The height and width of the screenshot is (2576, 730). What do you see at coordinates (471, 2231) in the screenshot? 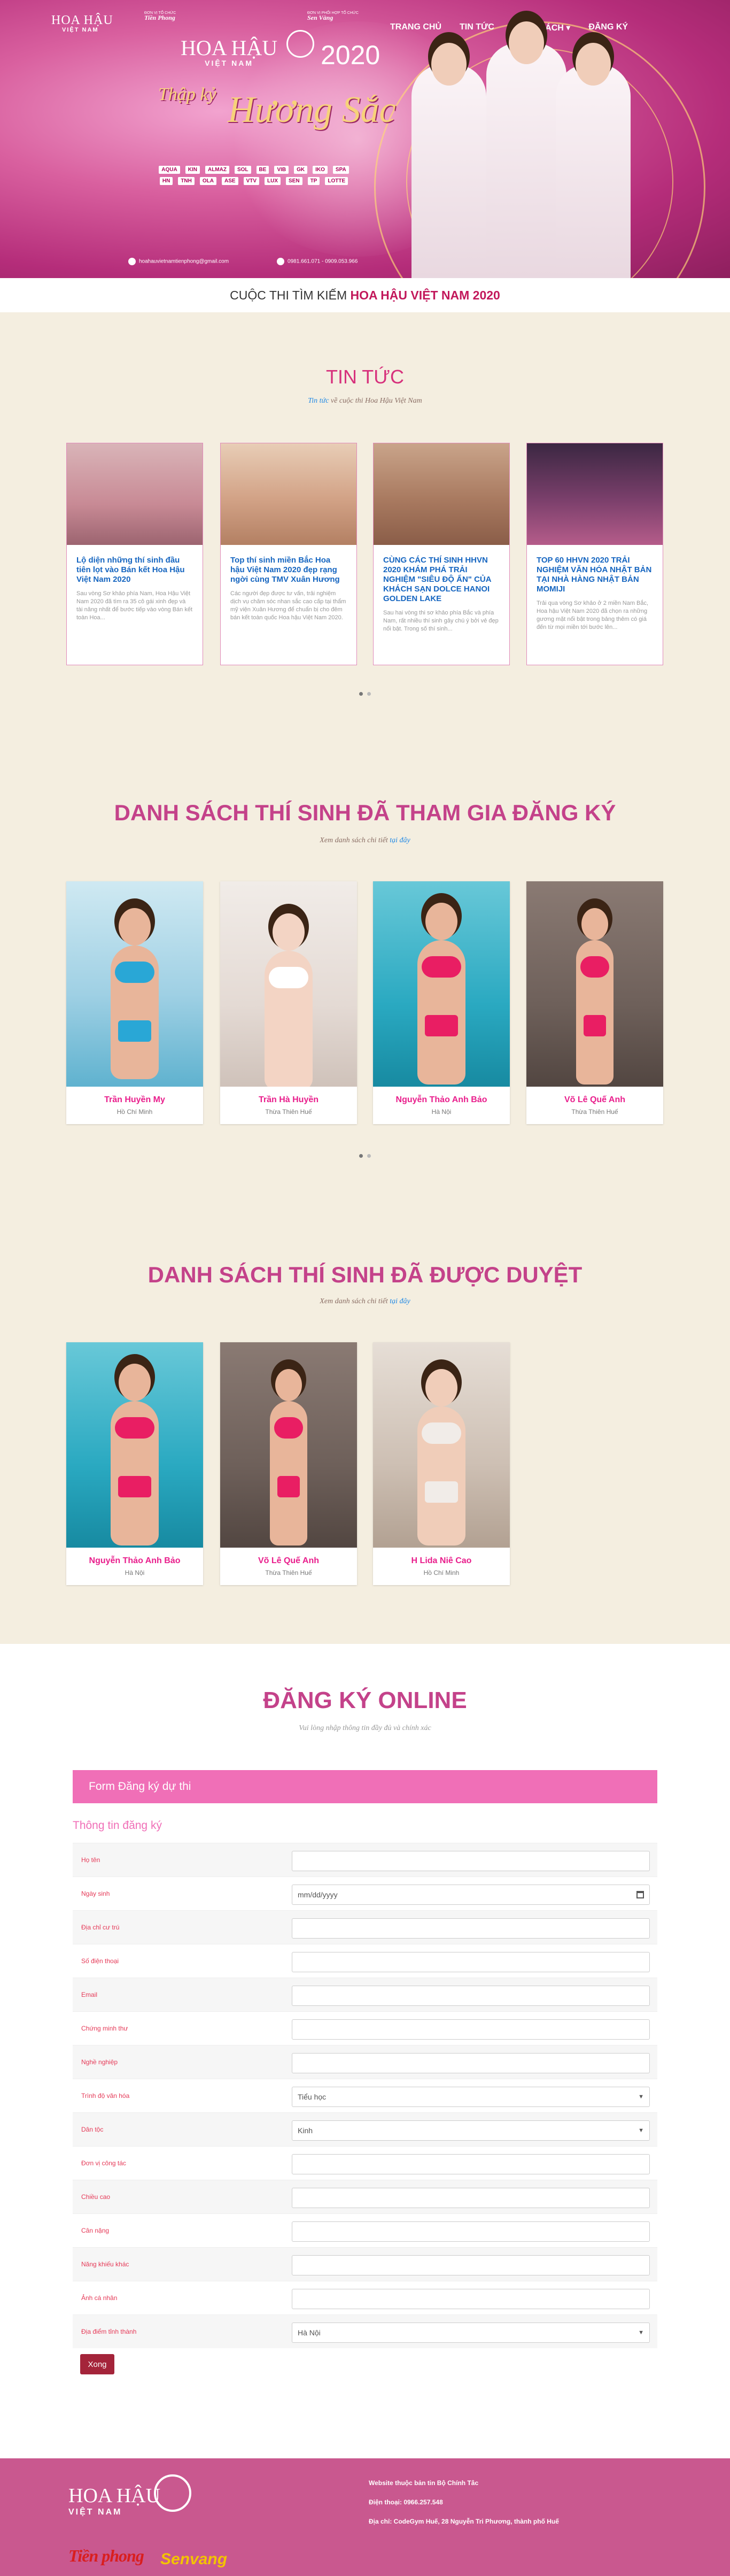
I see `weight-input` at bounding box center [471, 2231].